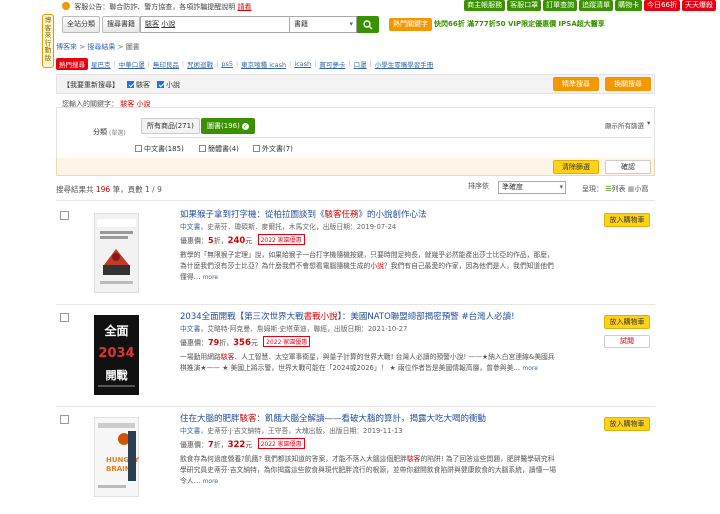 The width and height of the screenshot is (720, 514). Describe the element at coordinates (576, 84) in the screenshot. I see `precise-search-button: 精準搜尋` at that location.